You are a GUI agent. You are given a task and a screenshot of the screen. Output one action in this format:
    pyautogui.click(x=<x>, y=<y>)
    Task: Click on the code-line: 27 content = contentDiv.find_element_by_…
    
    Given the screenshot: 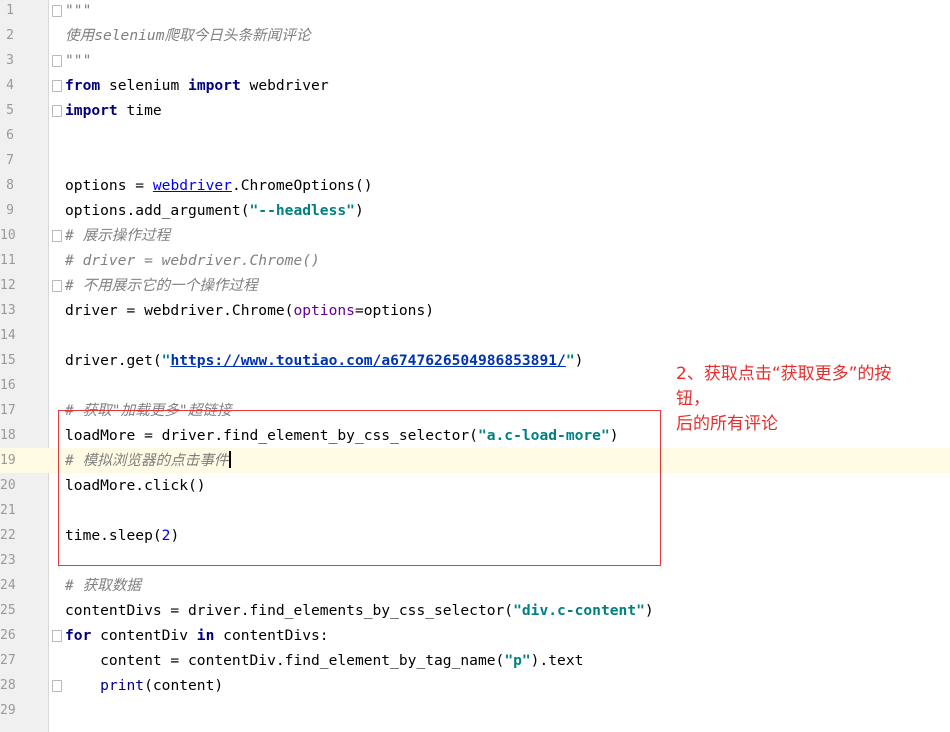 What is the action you would take?
    pyautogui.click(x=475, y=660)
    